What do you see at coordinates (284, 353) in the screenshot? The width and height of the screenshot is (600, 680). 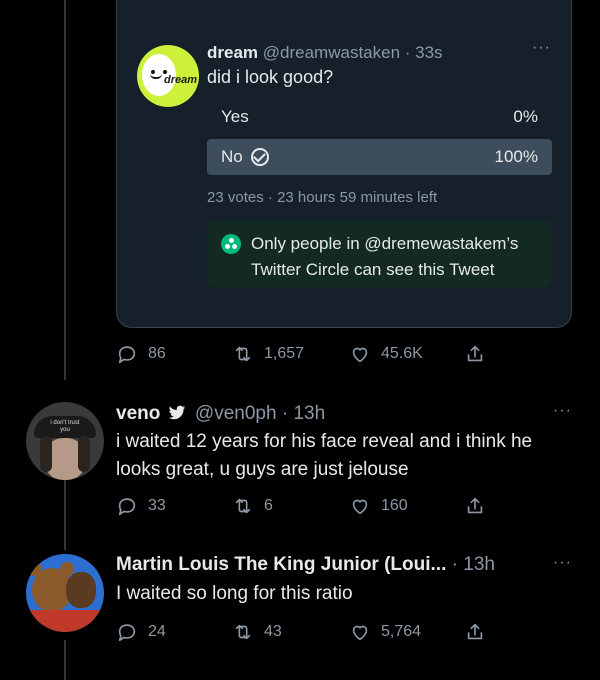 I see `retweet-count: 1,657` at bounding box center [284, 353].